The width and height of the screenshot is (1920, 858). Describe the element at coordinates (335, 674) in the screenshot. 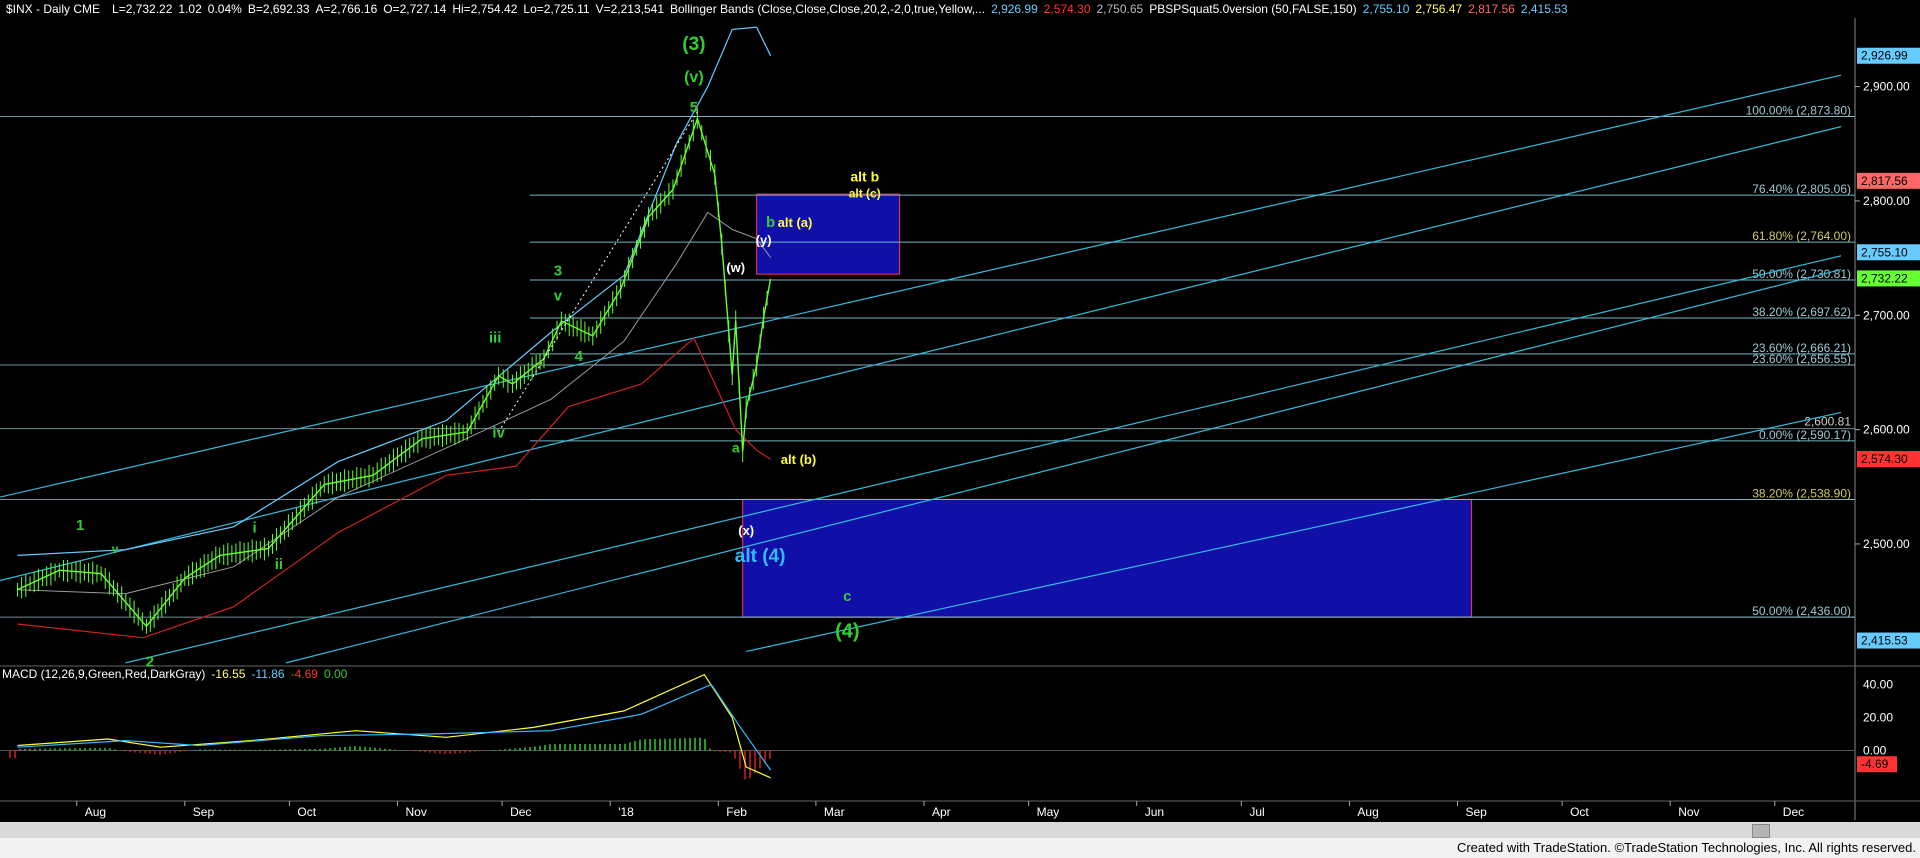

I see `macd-header-value: 0.00` at that location.